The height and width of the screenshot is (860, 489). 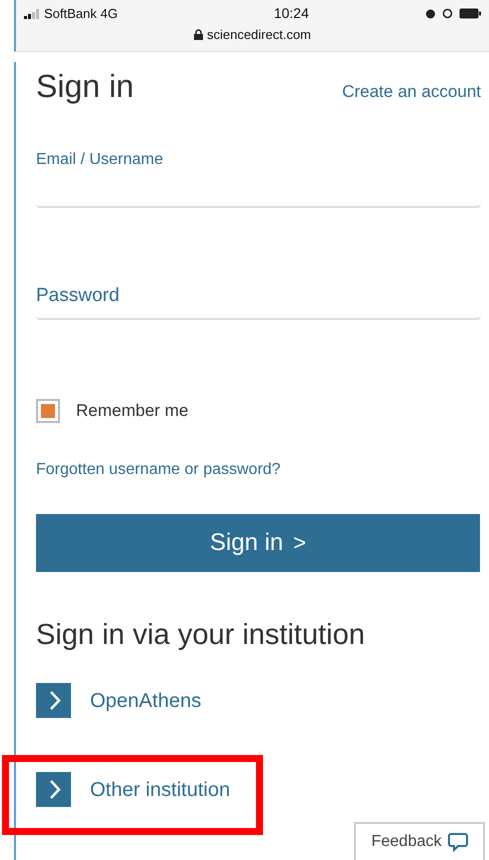 What do you see at coordinates (32, 13) in the screenshot?
I see `signal-icon` at bounding box center [32, 13].